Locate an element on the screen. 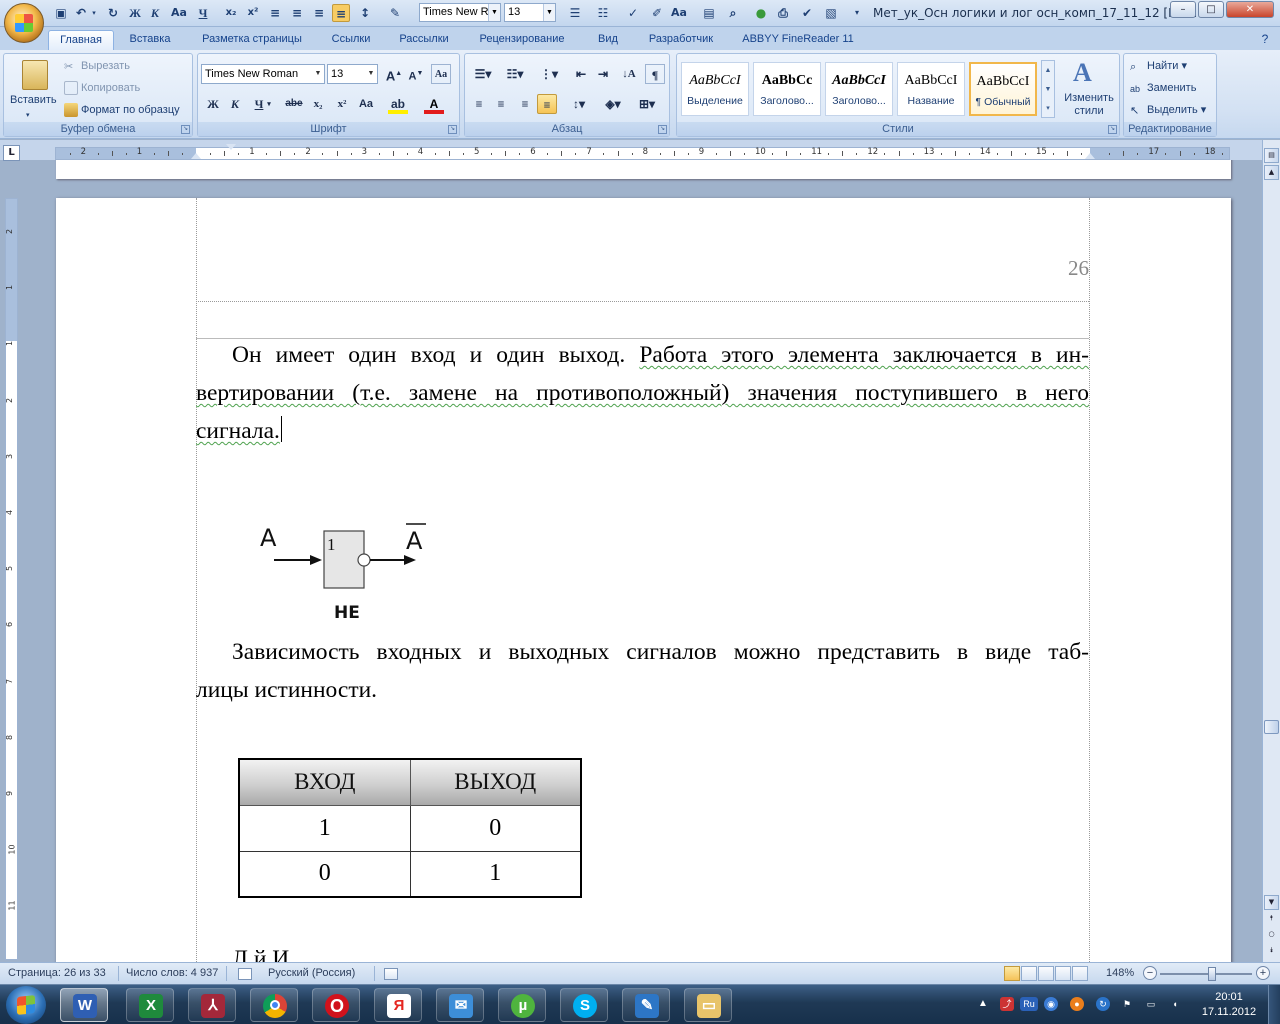 The height and width of the screenshot is (1024, 1280). numbering-button: ☷▾ is located at coordinates (515, 74).